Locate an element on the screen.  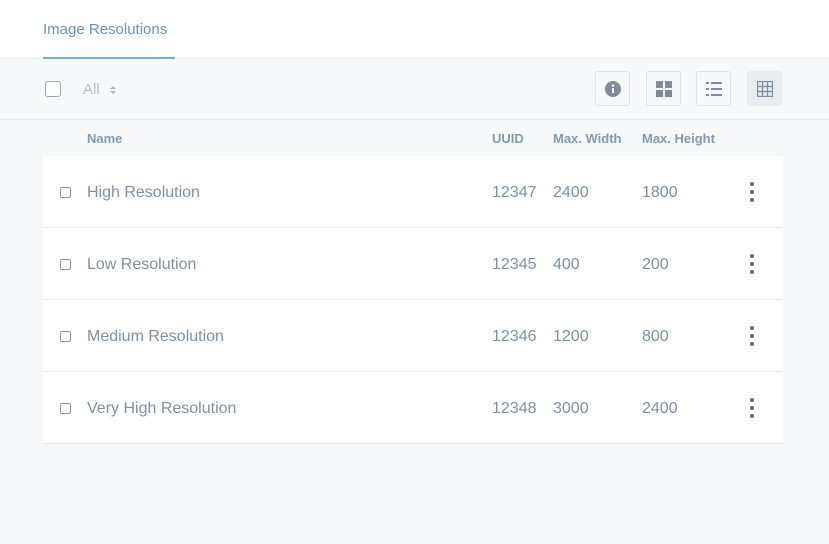
select-all-checkbox is located at coordinates (53, 89).